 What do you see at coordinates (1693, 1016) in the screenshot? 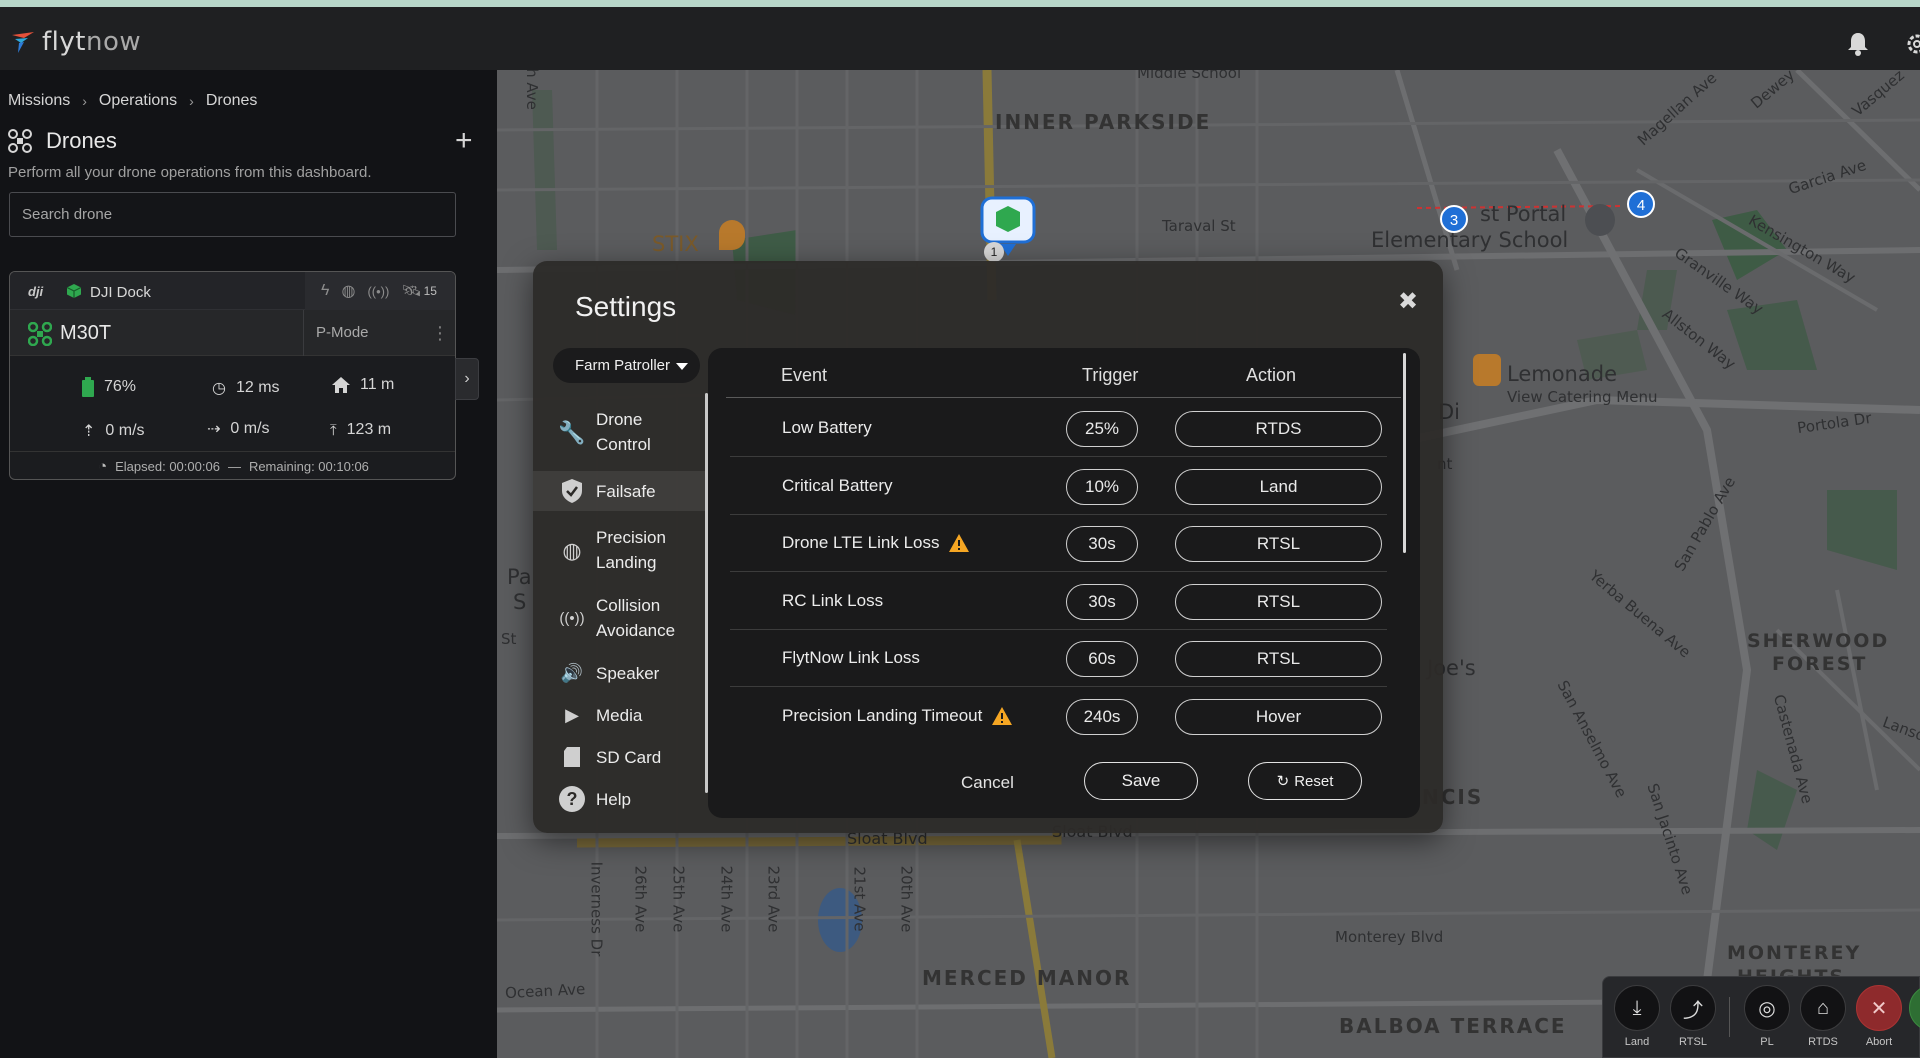
I see `rtsl-button: ⤴ RTSL` at bounding box center [1693, 1016].